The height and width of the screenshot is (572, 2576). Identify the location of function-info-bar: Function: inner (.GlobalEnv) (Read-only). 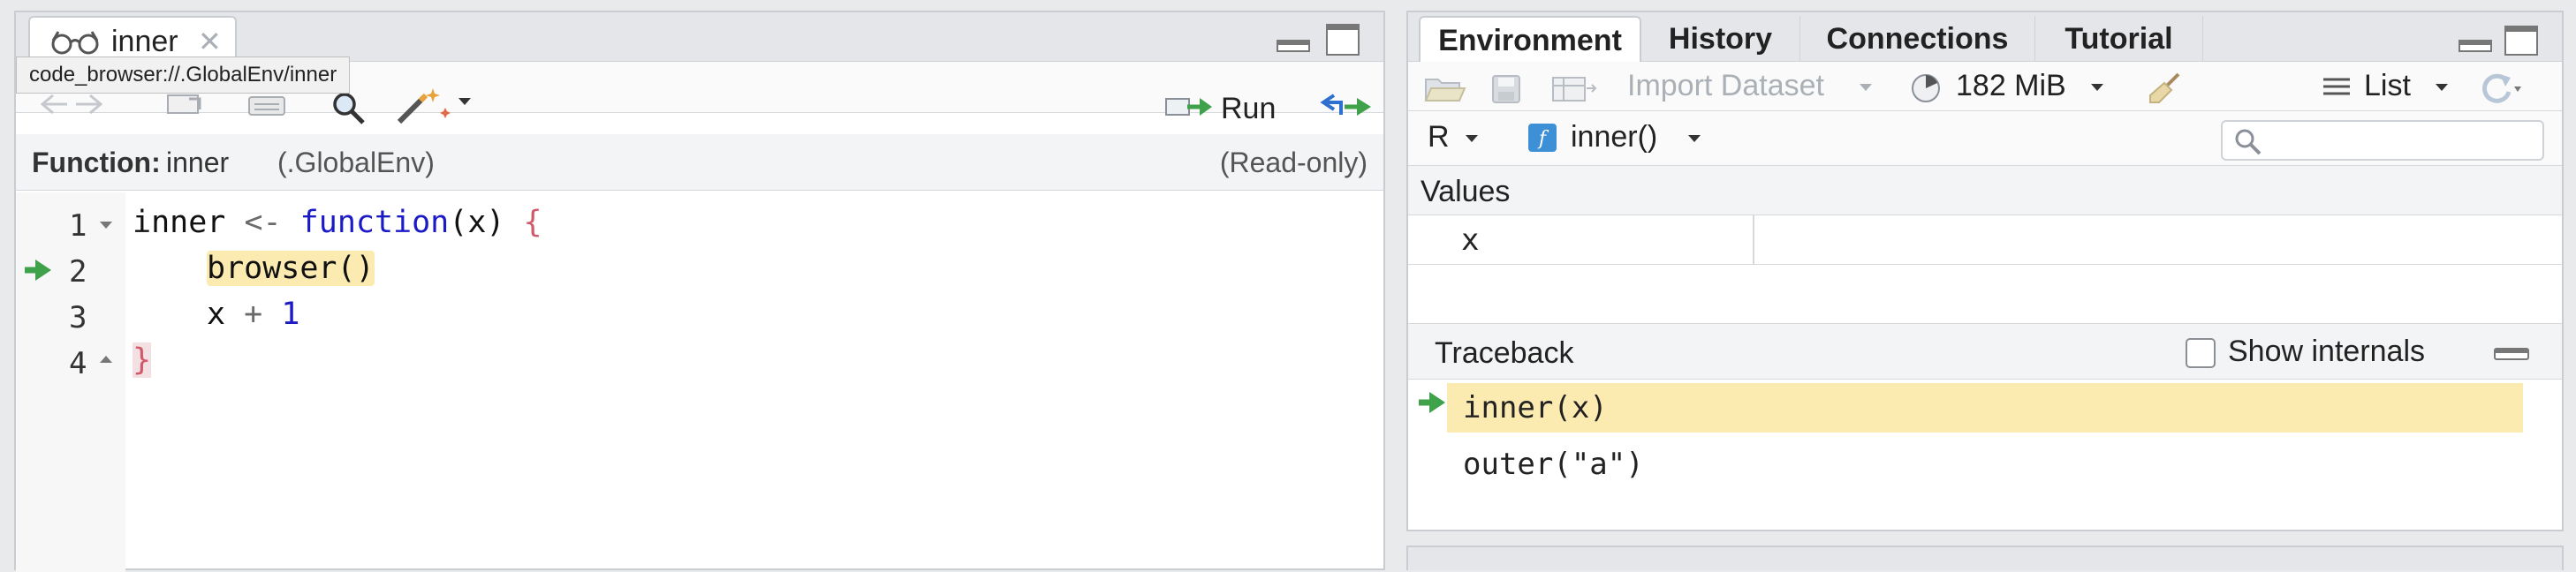
(700, 162).